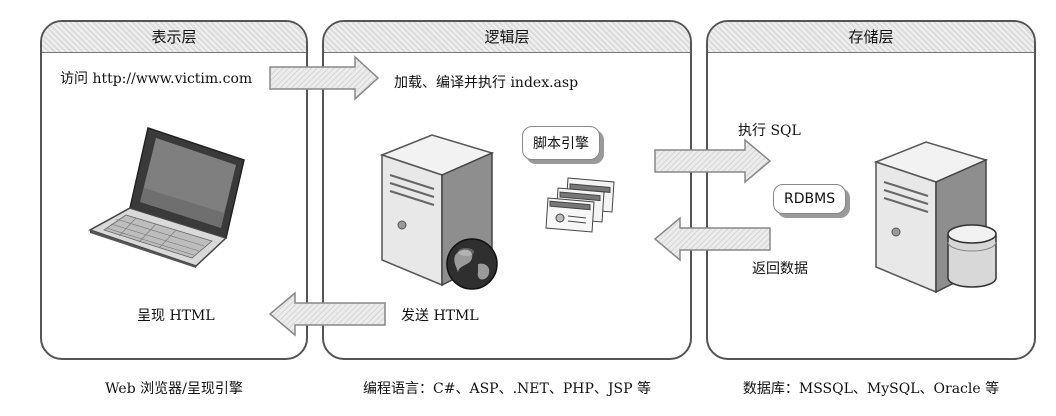 This screenshot has width=1056, height=416. What do you see at coordinates (327, 314) in the screenshot?
I see `response-arrow` at bounding box center [327, 314].